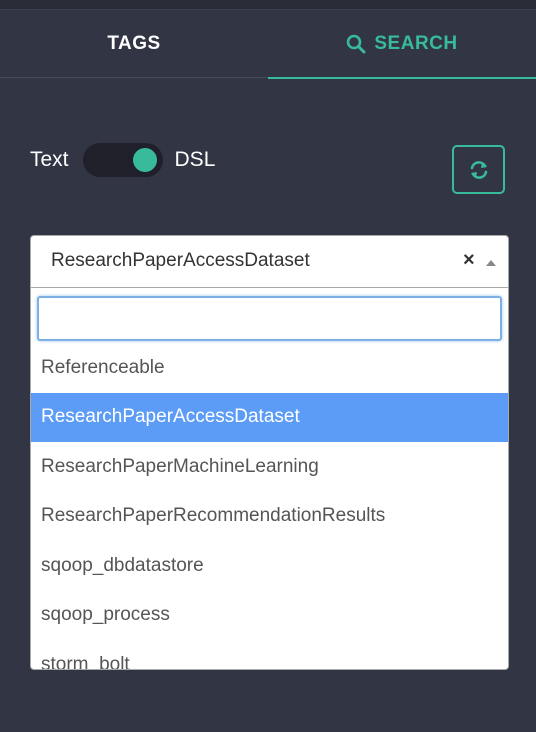  Describe the element at coordinates (356, 44) in the screenshot. I see `search-icon` at that location.